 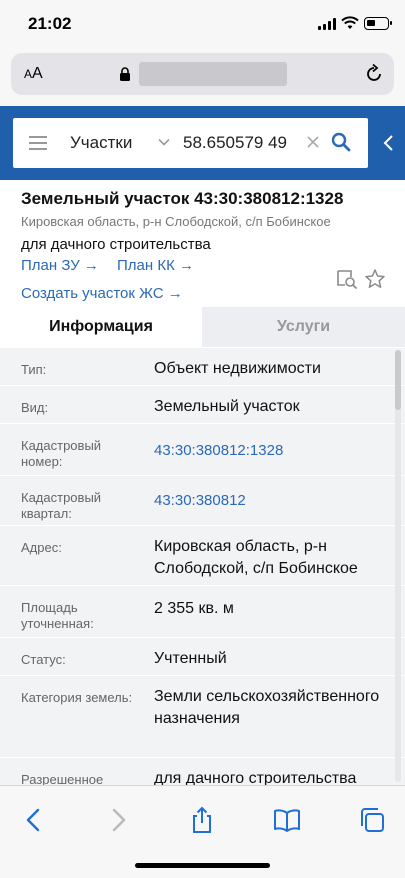 I want to click on search-box: Участки 58.650579 49, so click(x=190, y=143).